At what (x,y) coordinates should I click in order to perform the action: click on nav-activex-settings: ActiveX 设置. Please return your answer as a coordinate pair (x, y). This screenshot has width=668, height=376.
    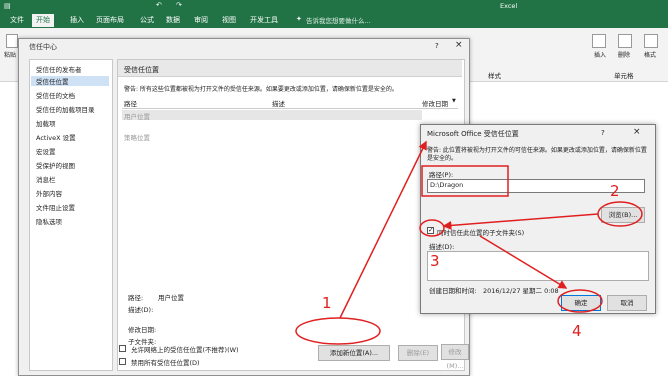
    Looking at the image, I should click on (56, 137).